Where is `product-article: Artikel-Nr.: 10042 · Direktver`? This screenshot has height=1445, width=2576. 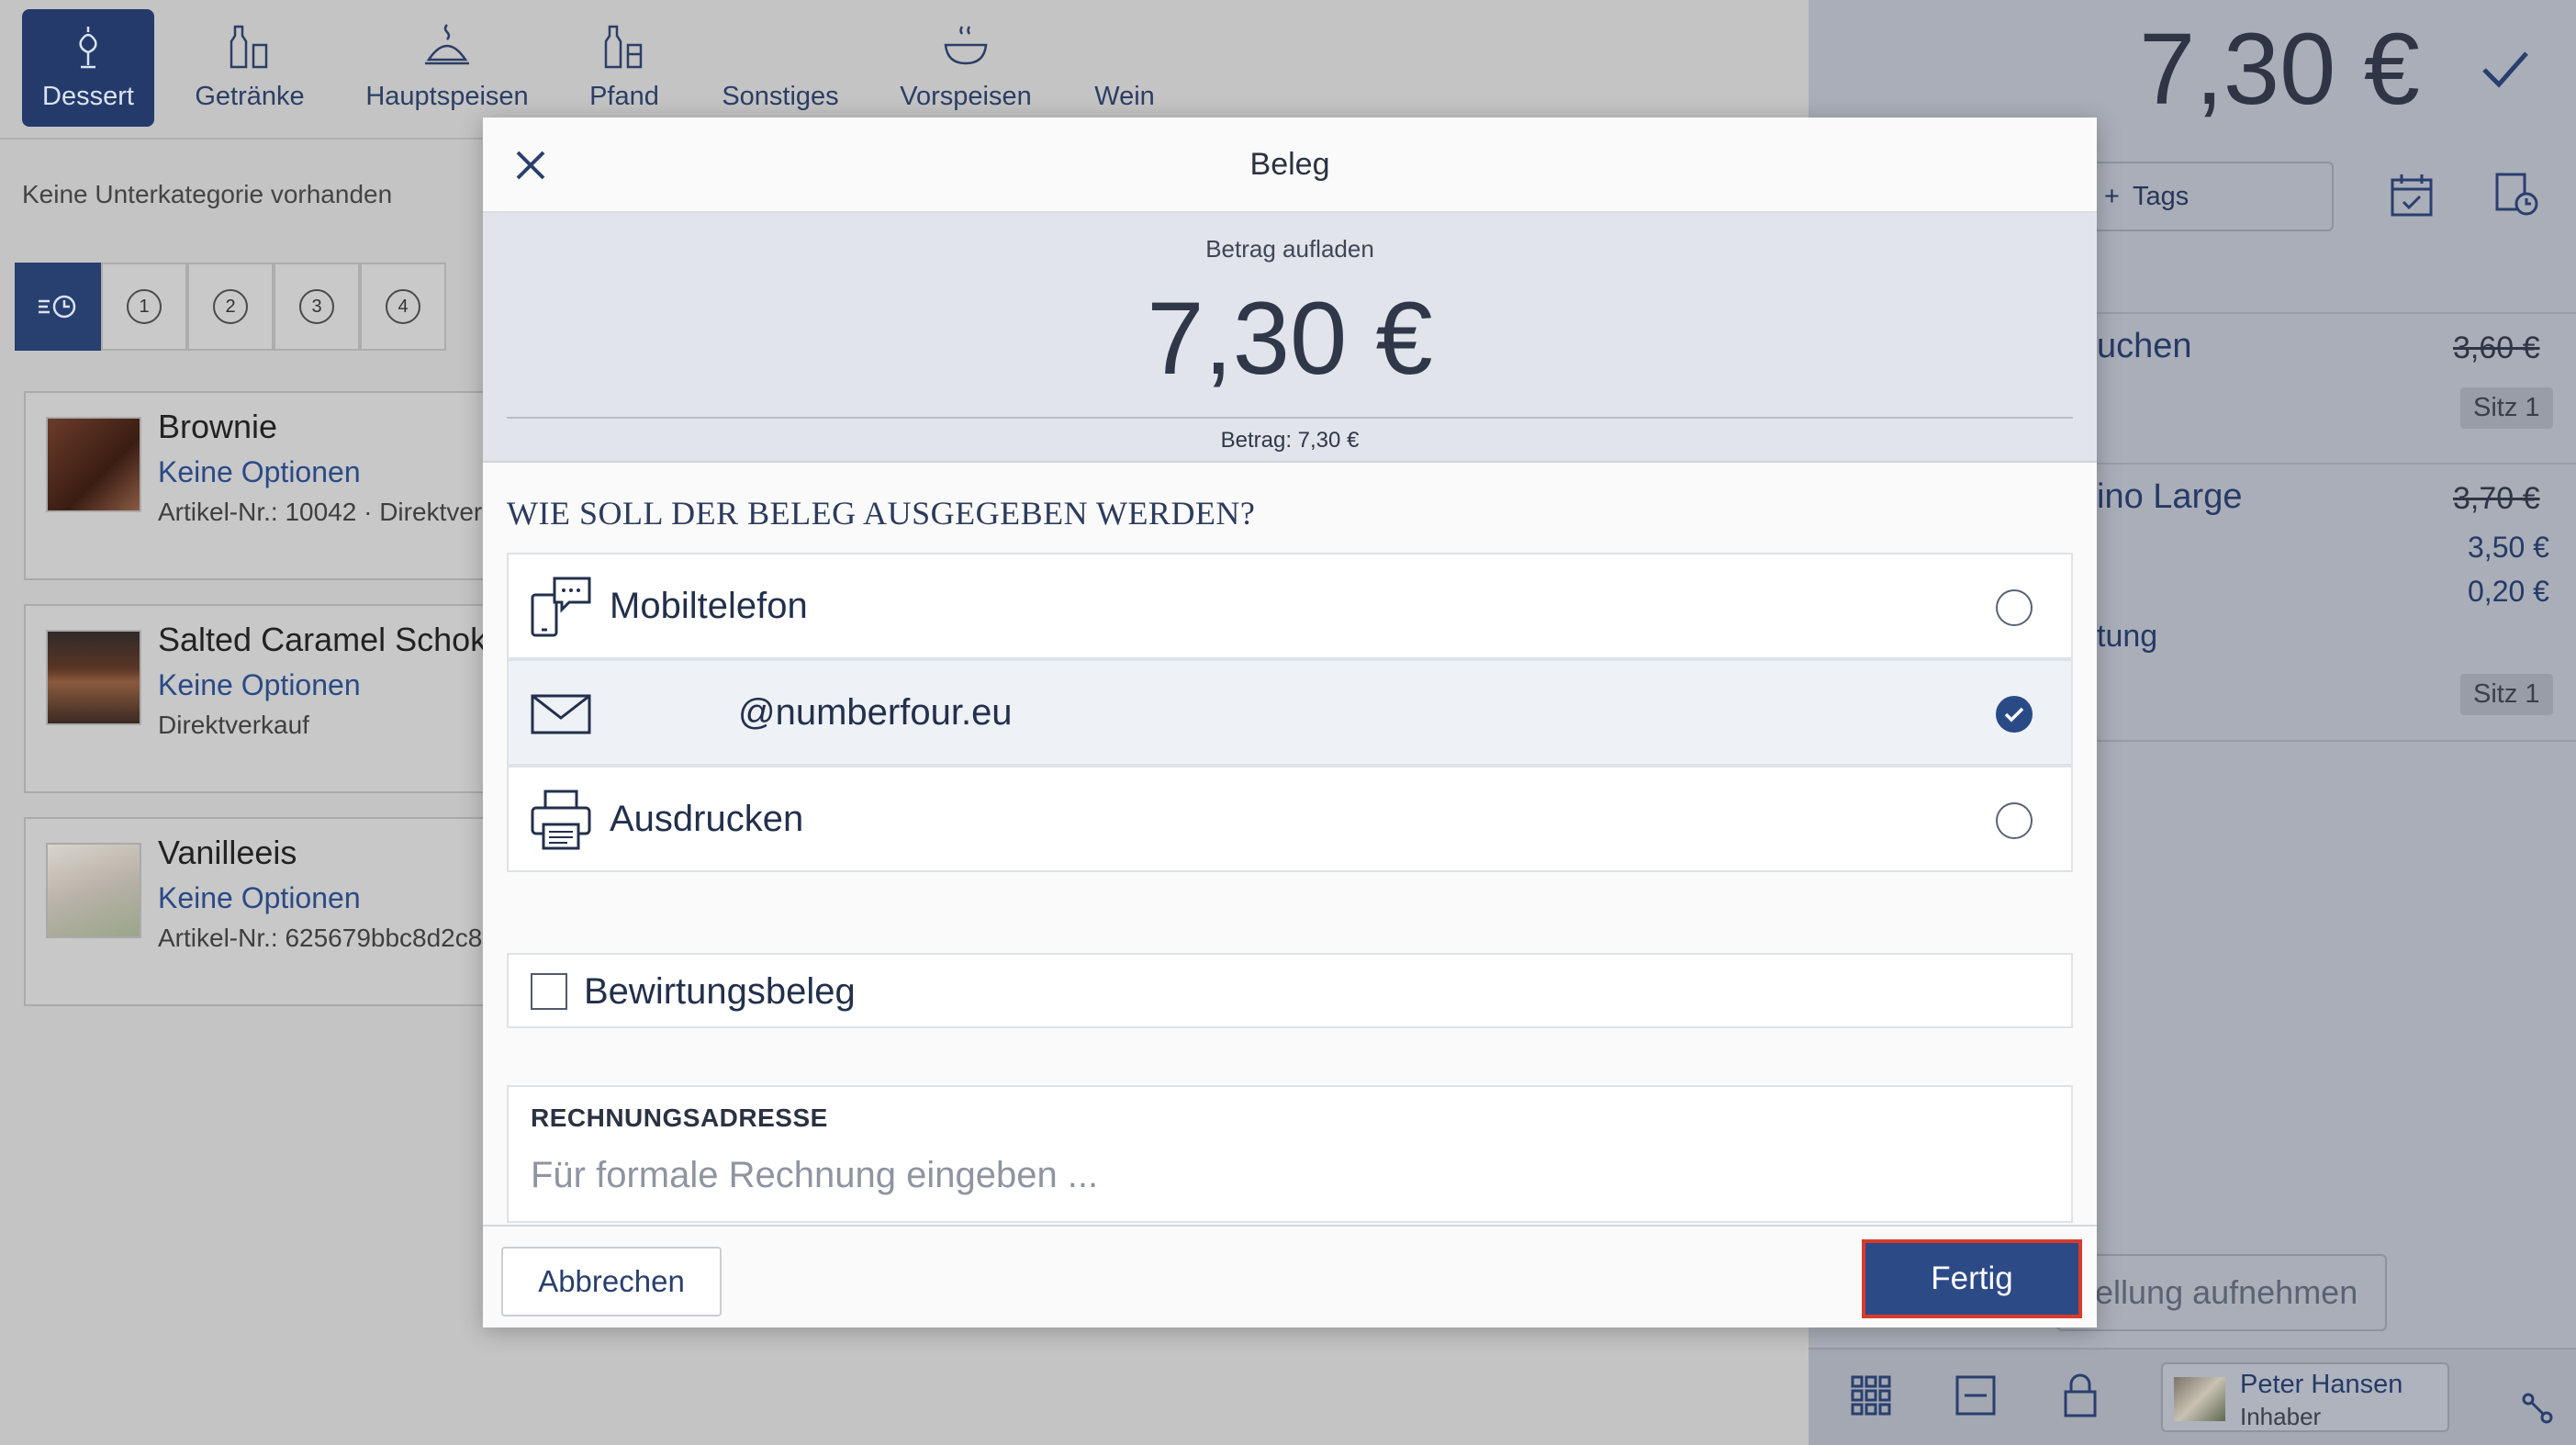 product-article: Artikel-Nr.: 10042 · Direktver is located at coordinates (320, 512).